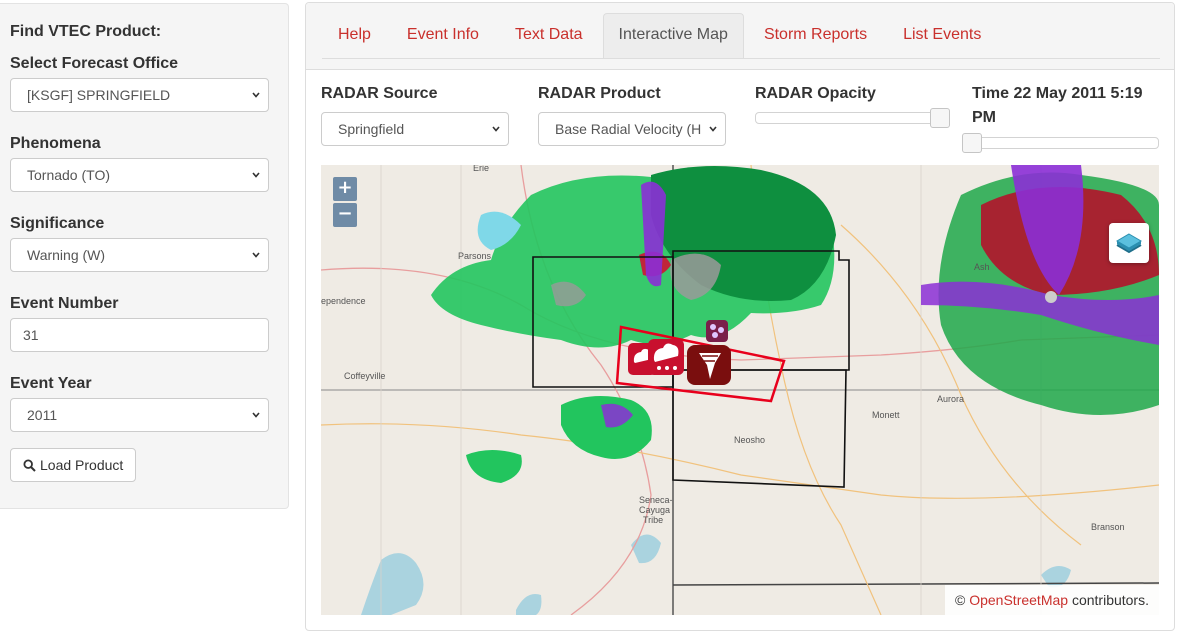 This screenshot has height=633, width=1185. What do you see at coordinates (1060, 143) in the screenshot?
I see `time-slider` at bounding box center [1060, 143].